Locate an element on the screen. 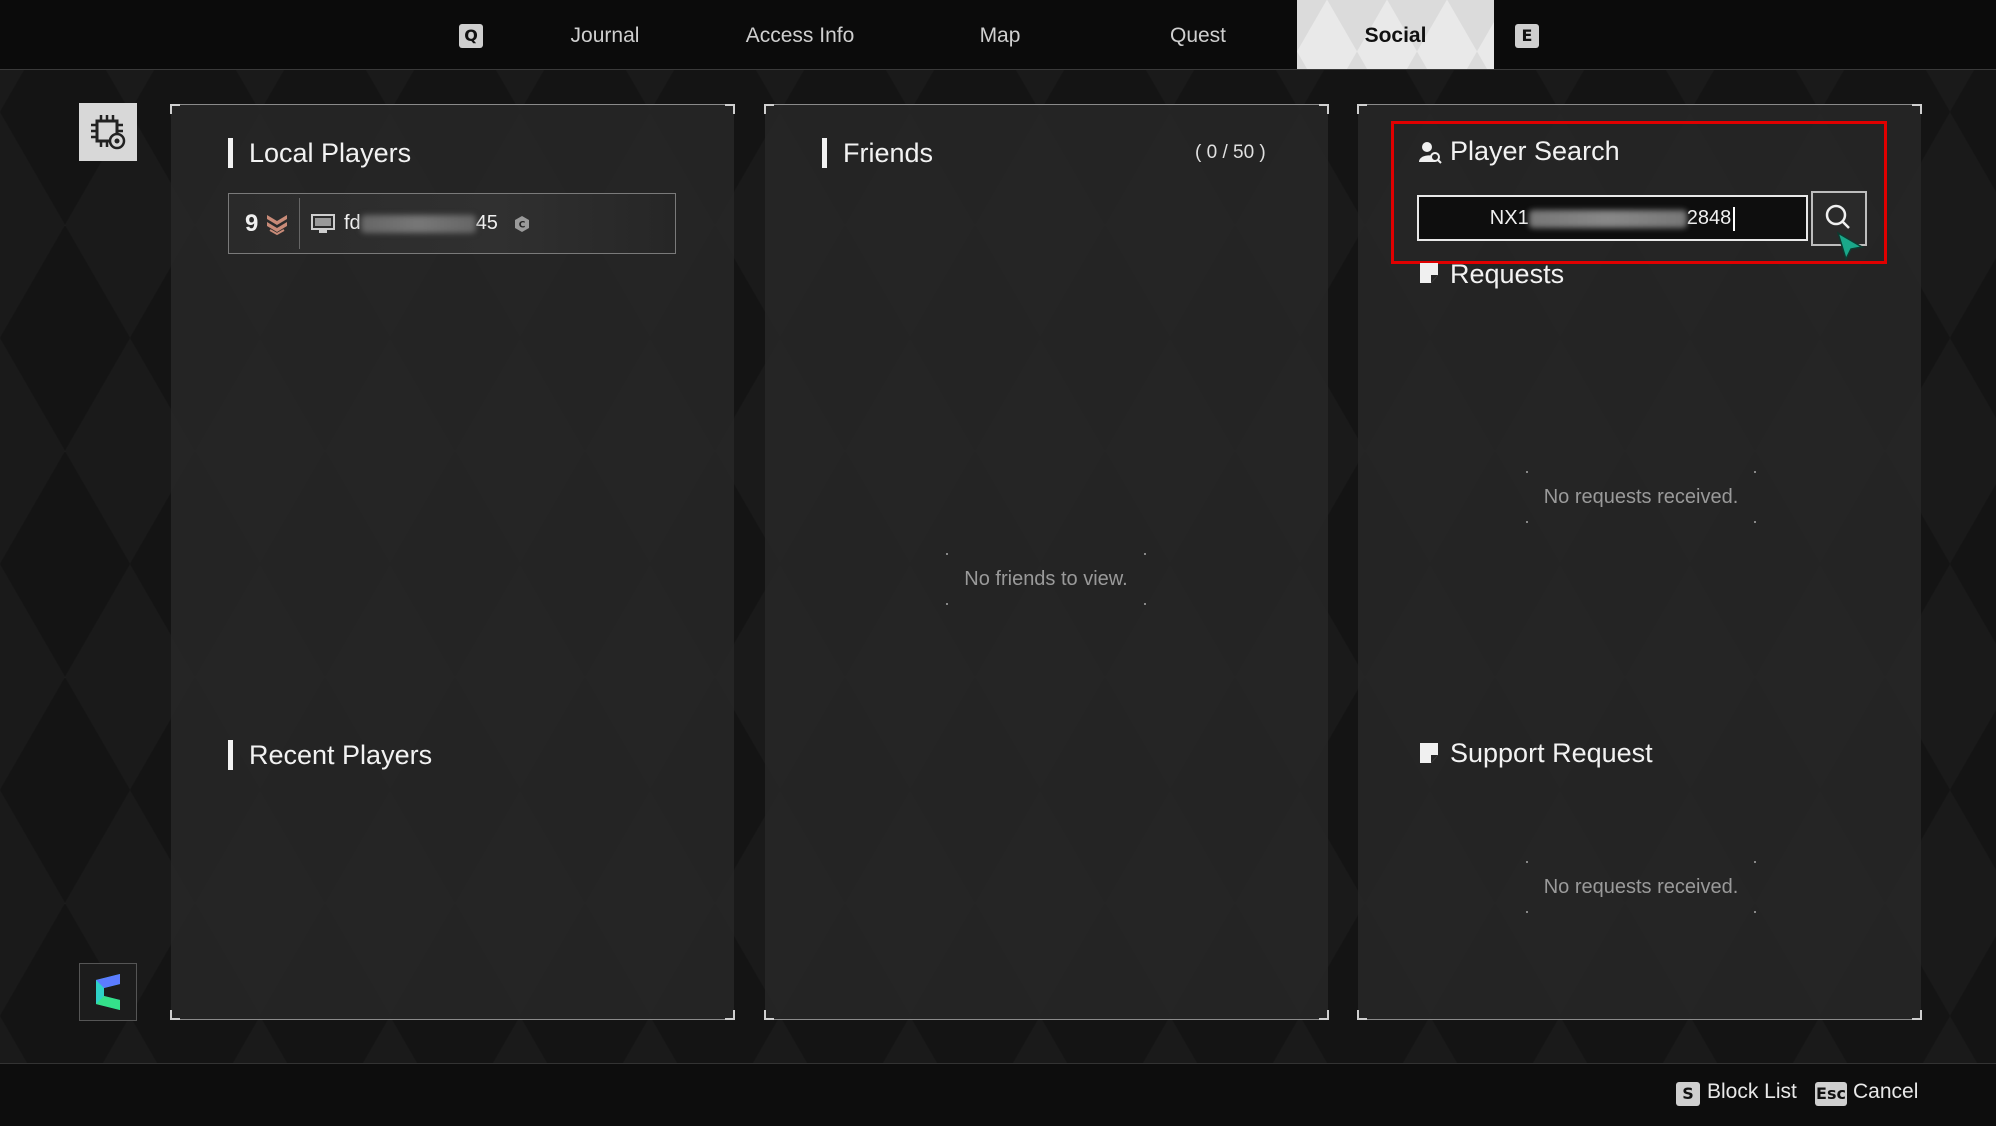 This screenshot has width=1996, height=1126. settings-chip-icon is located at coordinates (108, 132).